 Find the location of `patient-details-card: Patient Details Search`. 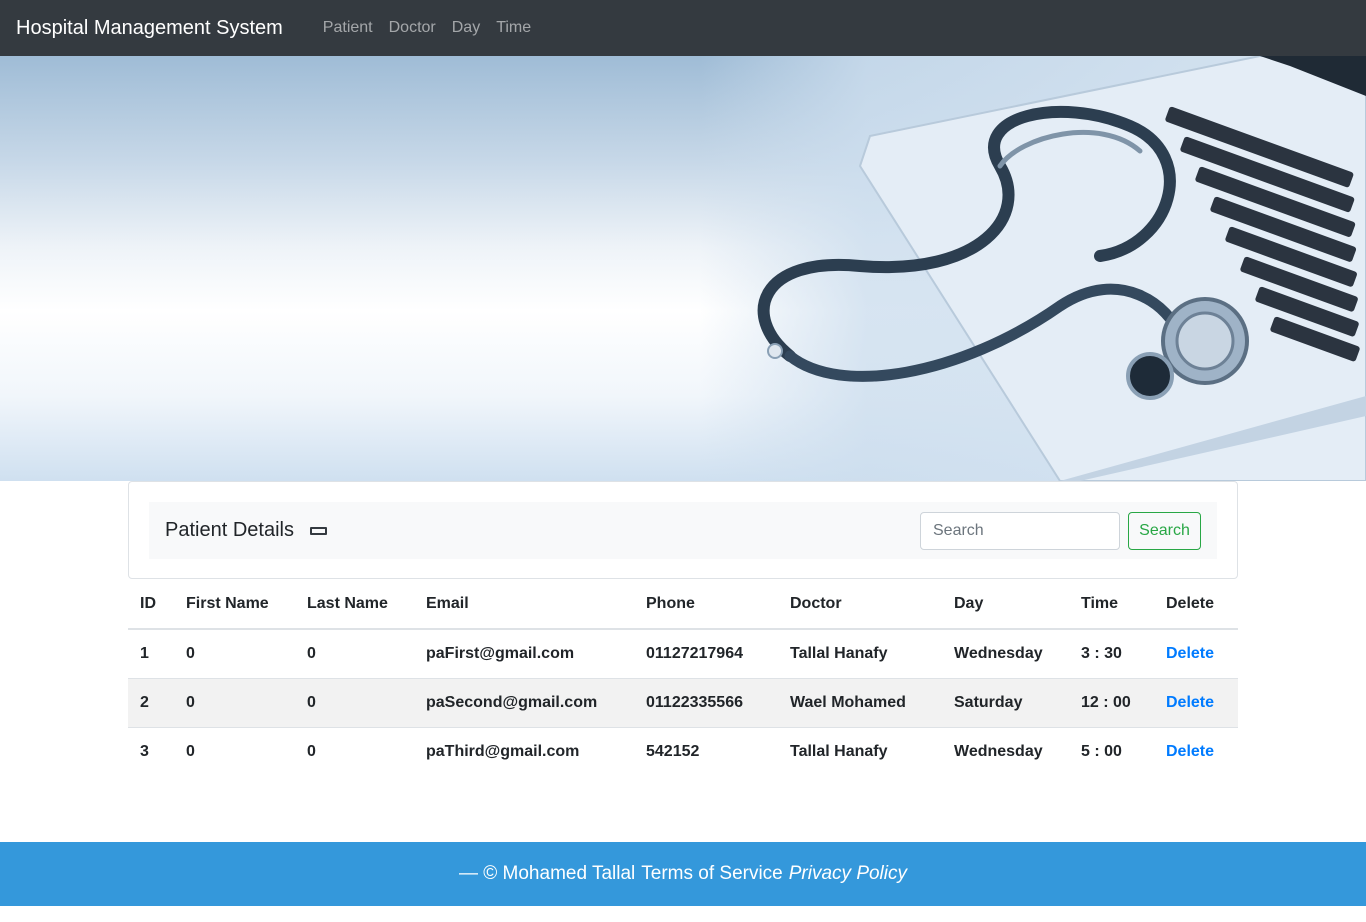

patient-details-card: Patient Details Search is located at coordinates (683, 530).